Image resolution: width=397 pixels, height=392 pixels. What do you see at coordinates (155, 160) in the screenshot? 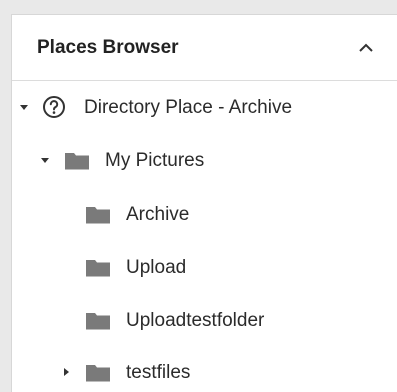
I see `tree-item-label: My Pictures` at bounding box center [155, 160].